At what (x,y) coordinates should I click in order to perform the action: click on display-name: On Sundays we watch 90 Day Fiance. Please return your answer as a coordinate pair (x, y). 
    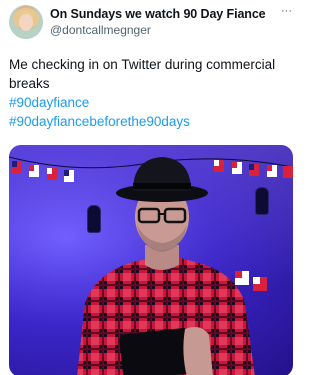
    Looking at the image, I should click on (158, 14).